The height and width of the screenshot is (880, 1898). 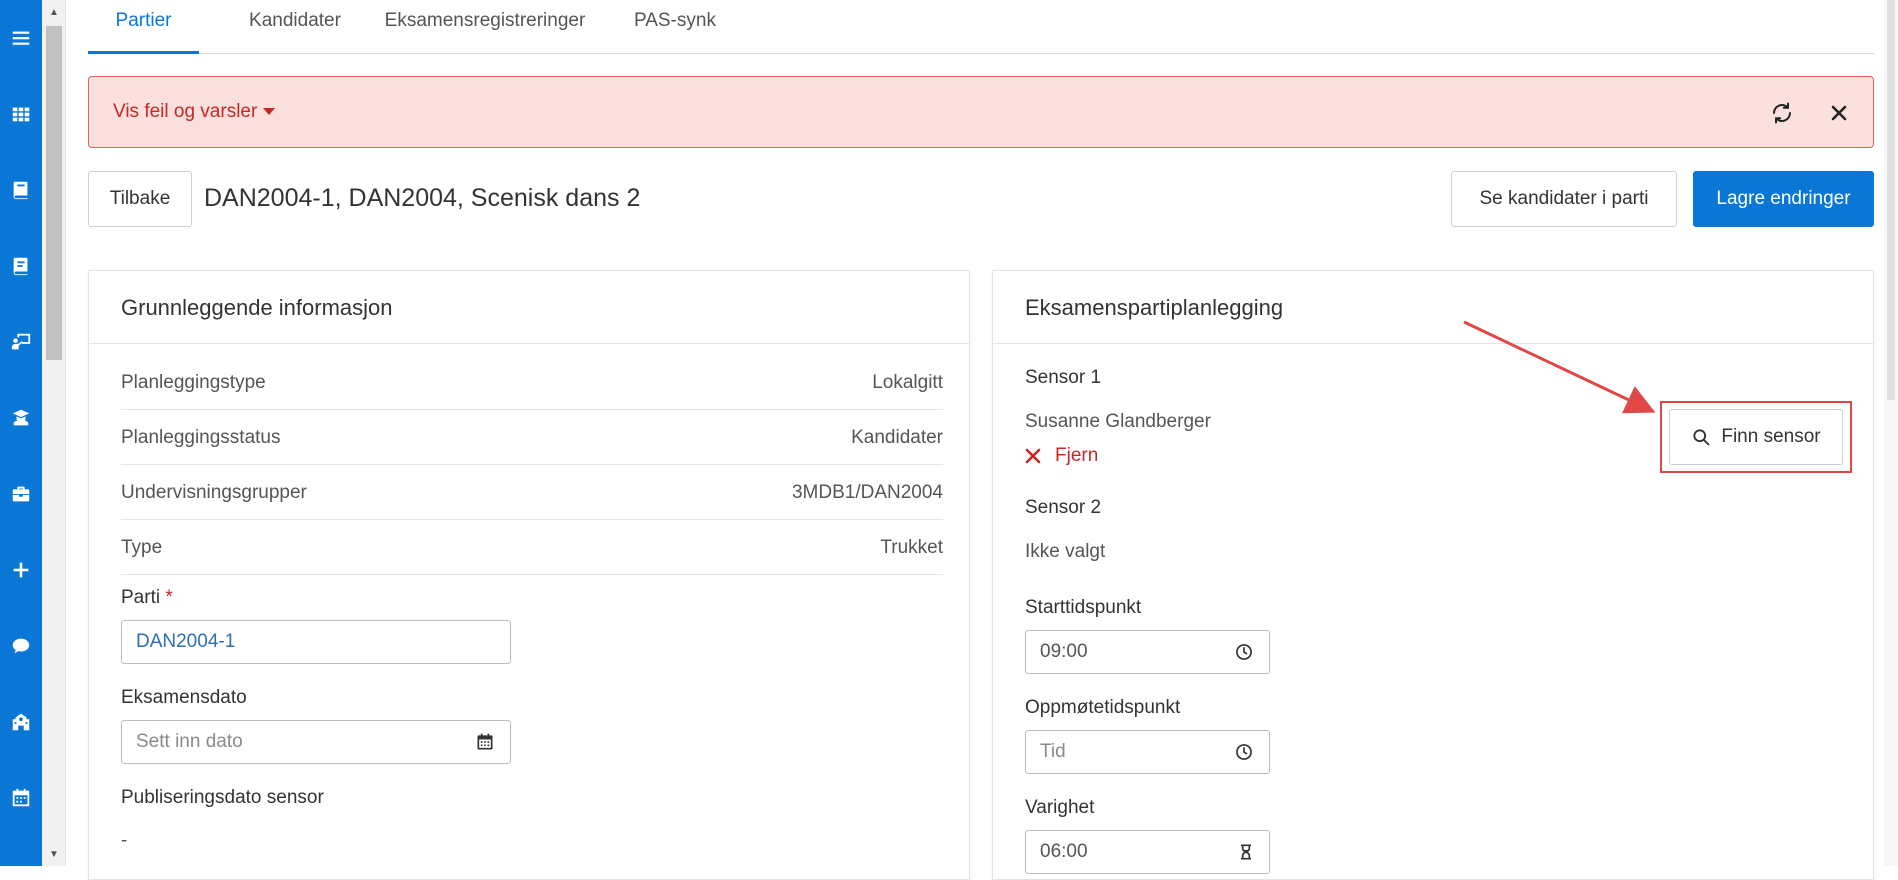 I want to click on parti-label: Parti *, so click(x=147, y=597).